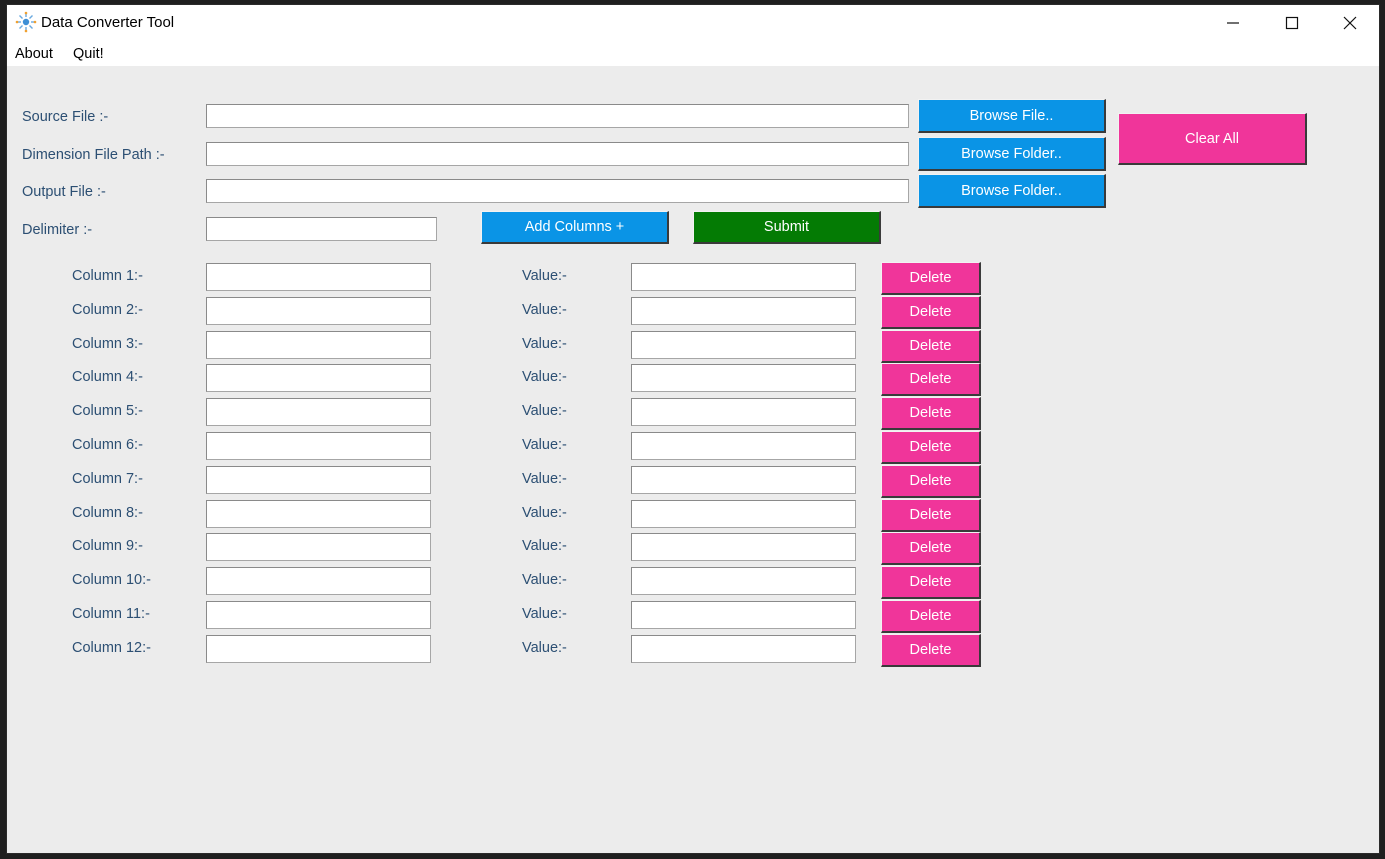 Image resolution: width=1385 pixels, height=859 pixels. What do you see at coordinates (65, 117) in the screenshot?
I see `source-file-label: Source File :-` at bounding box center [65, 117].